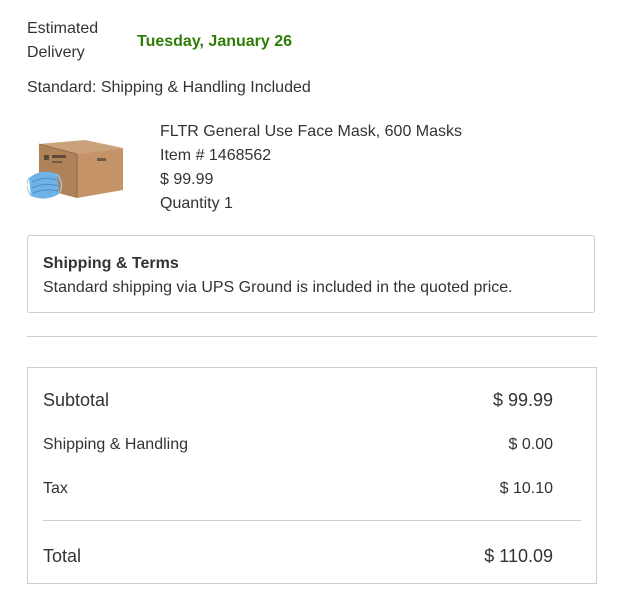 This screenshot has height=605, width=625. What do you see at coordinates (196, 203) in the screenshot?
I see `product-quantity: Quantity 1` at bounding box center [196, 203].